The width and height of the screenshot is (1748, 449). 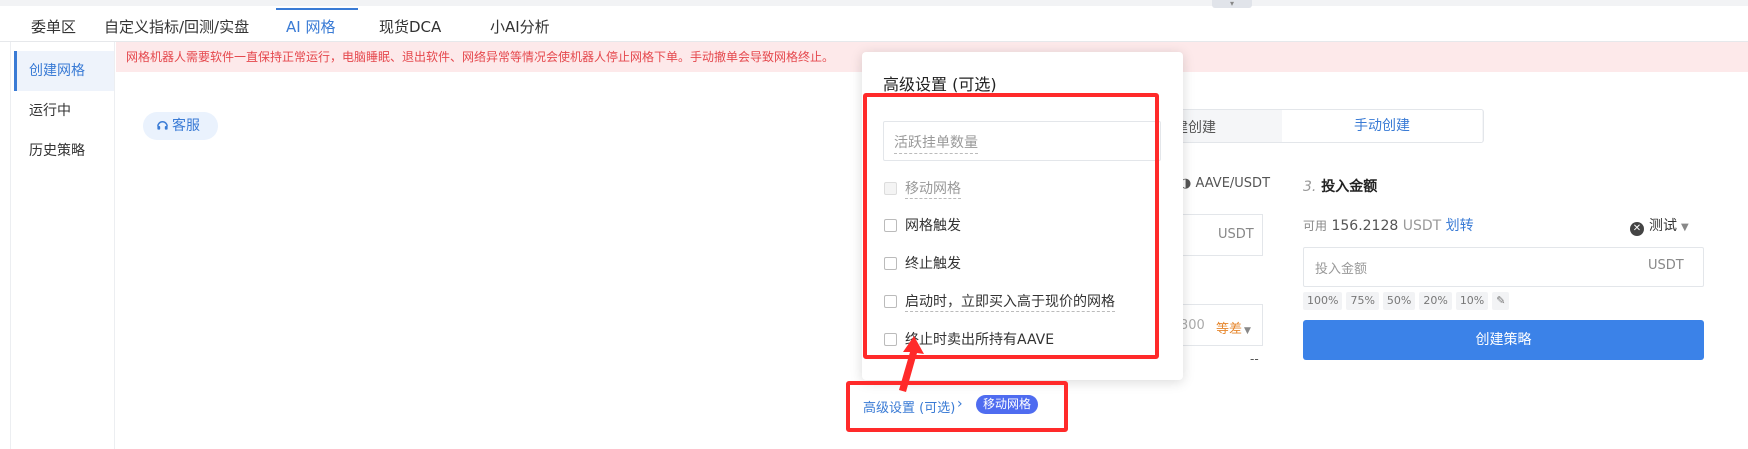 What do you see at coordinates (1399, 301) in the screenshot?
I see `percent-50-button: 50%` at bounding box center [1399, 301].